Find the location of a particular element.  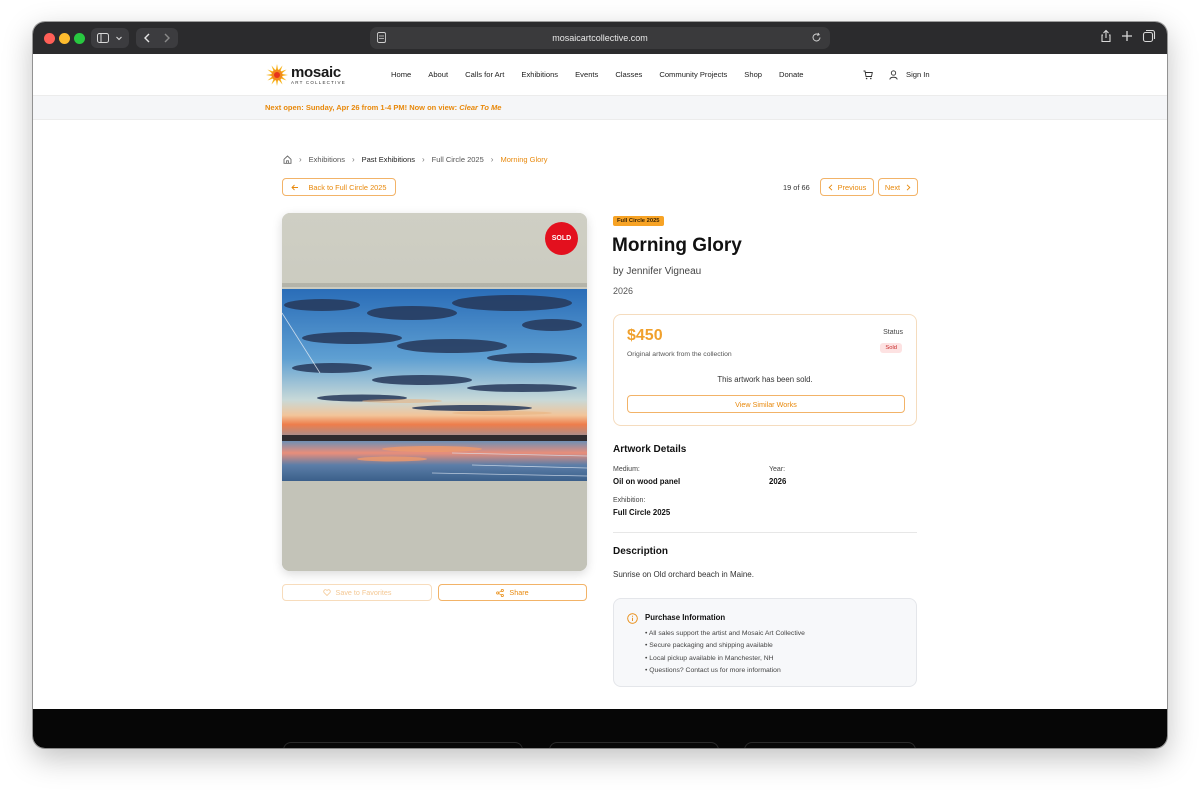

zoom-window-button is located at coordinates (79, 38).